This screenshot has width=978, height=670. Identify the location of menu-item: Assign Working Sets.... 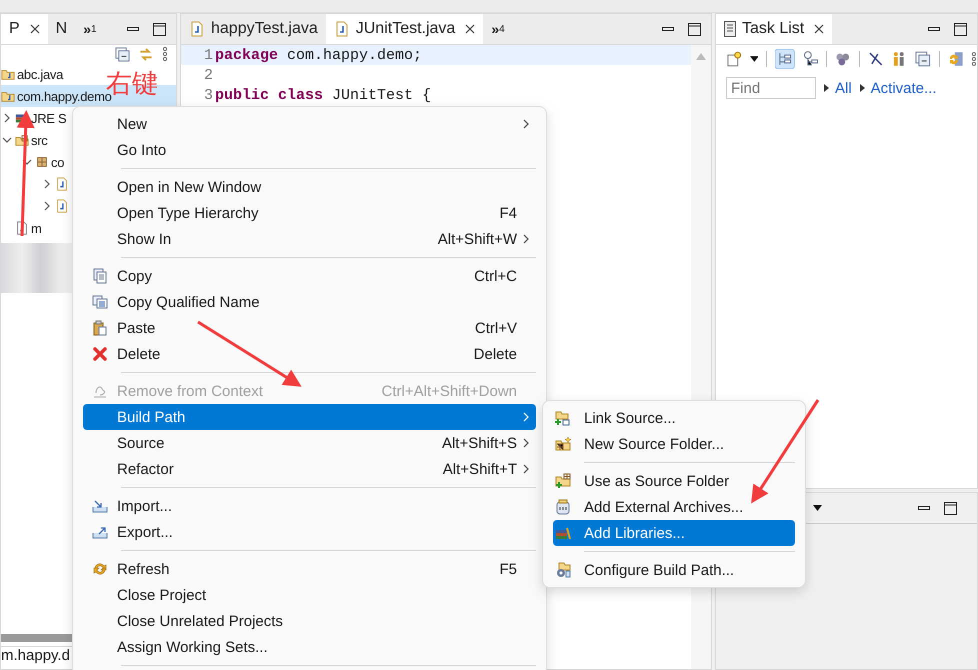
(309, 647).